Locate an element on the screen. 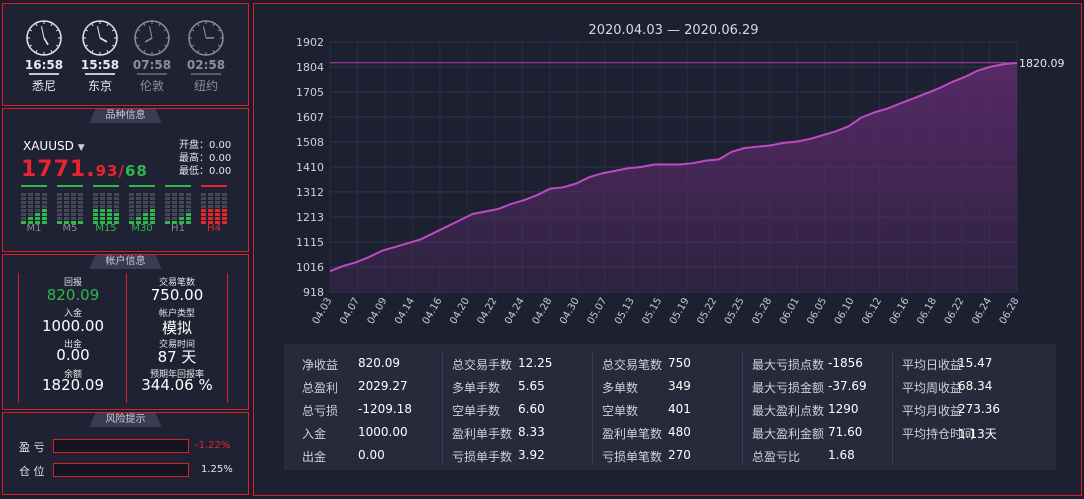  x-tick-label: 05.19 is located at coordinates (680, 311).